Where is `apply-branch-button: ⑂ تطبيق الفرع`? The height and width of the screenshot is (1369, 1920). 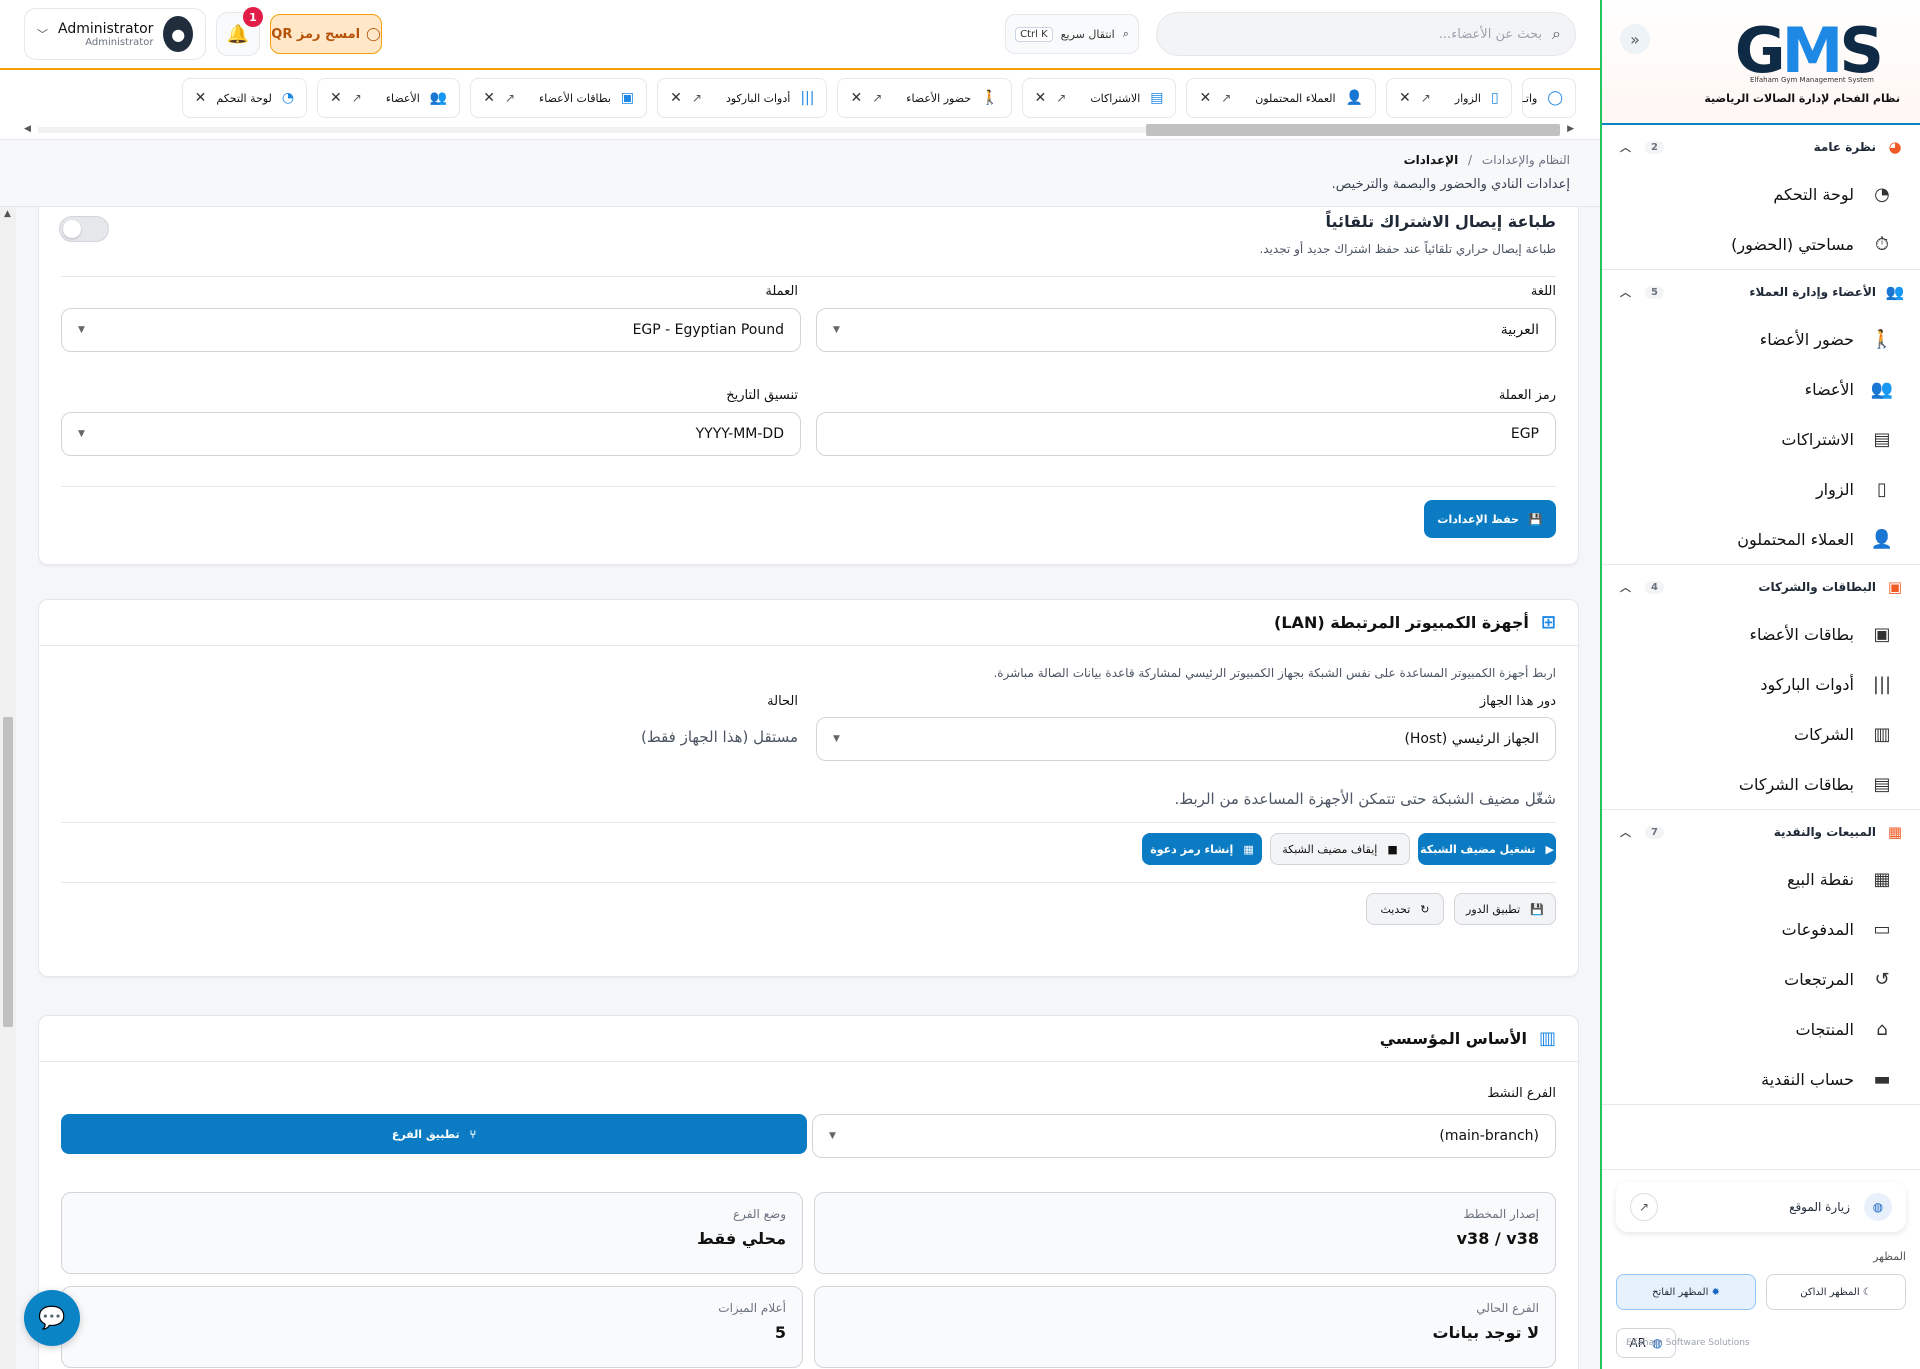
apply-branch-button: ⑂ تطبيق الفرع is located at coordinates (434, 1134).